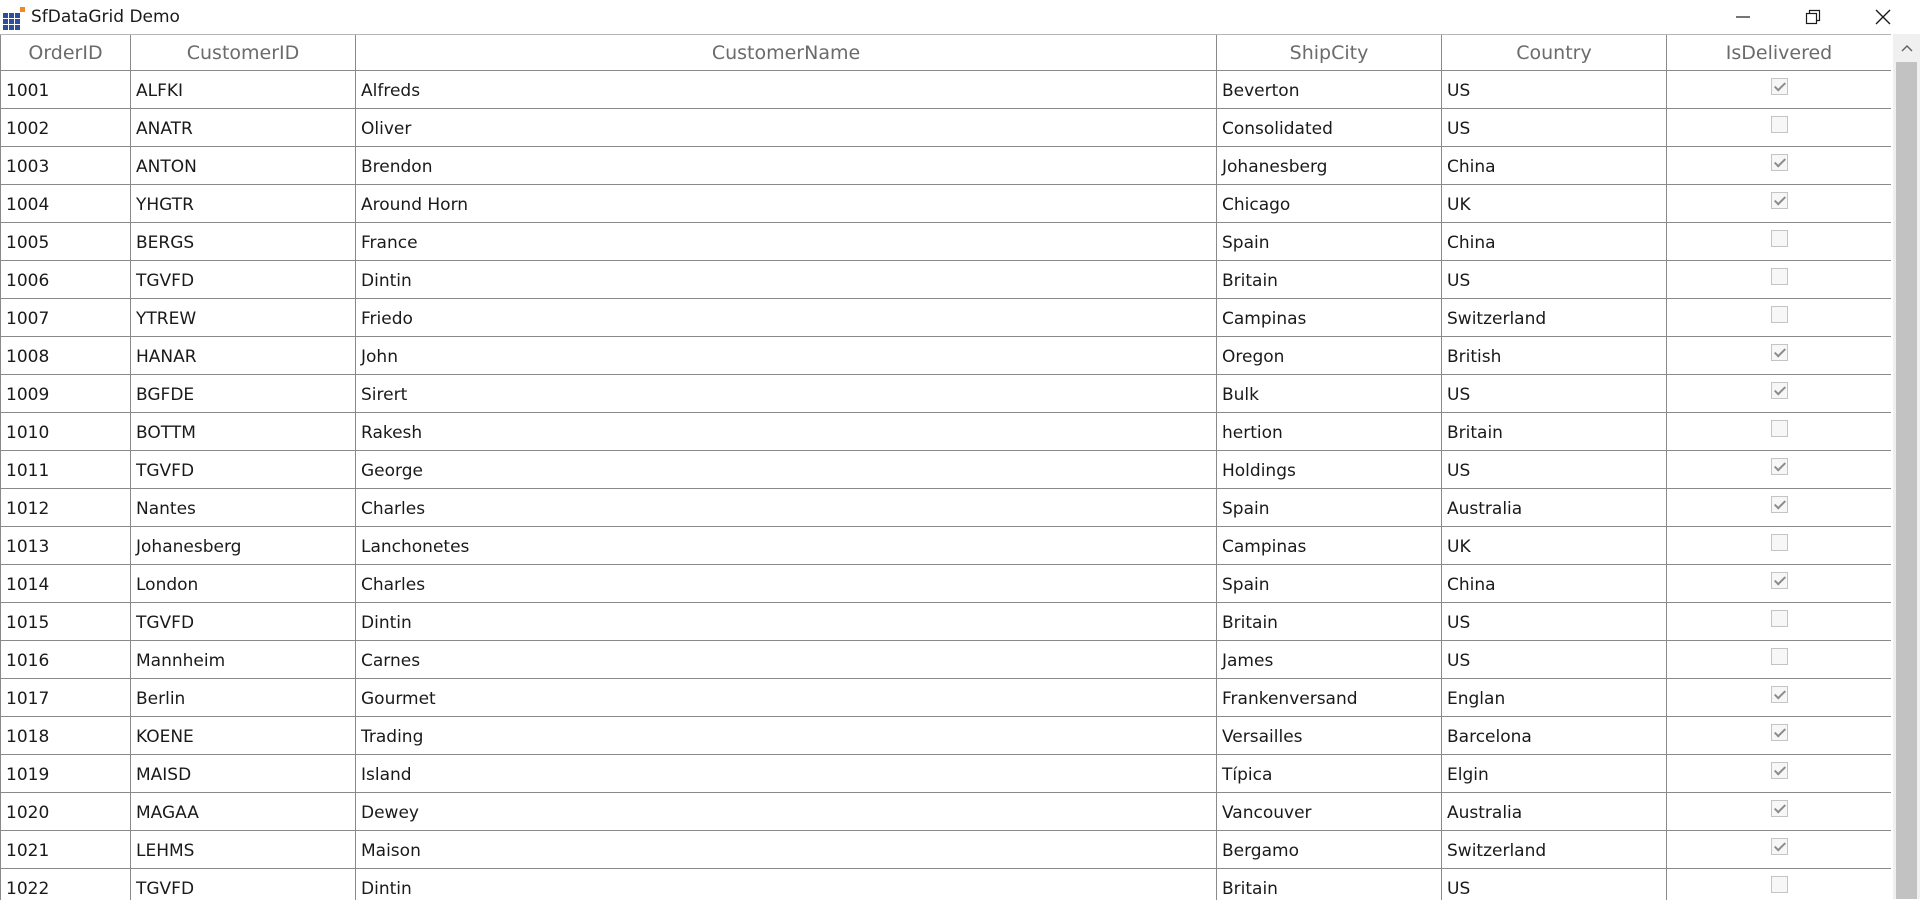 The image size is (1920, 900). What do you see at coordinates (66, 508) in the screenshot?
I see `cell-orderid: 1012` at bounding box center [66, 508].